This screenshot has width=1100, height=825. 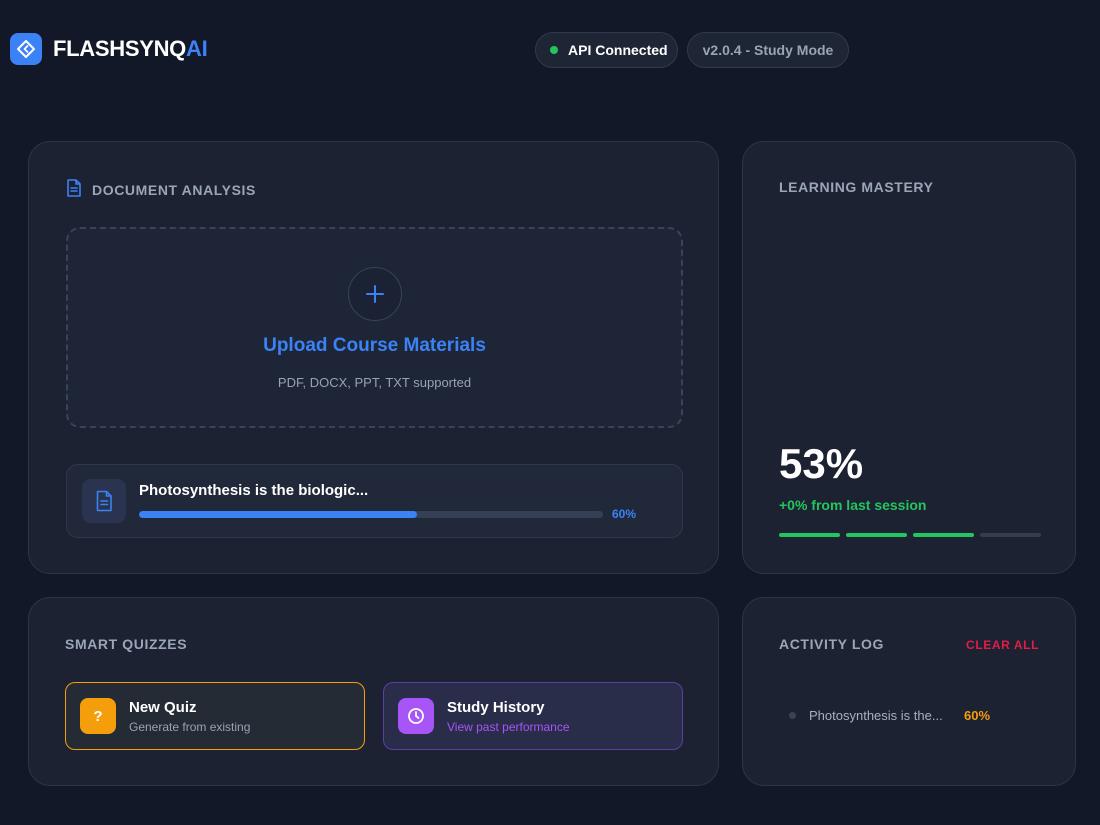 I want to click on plus-icon, so click(x=375, y=294).